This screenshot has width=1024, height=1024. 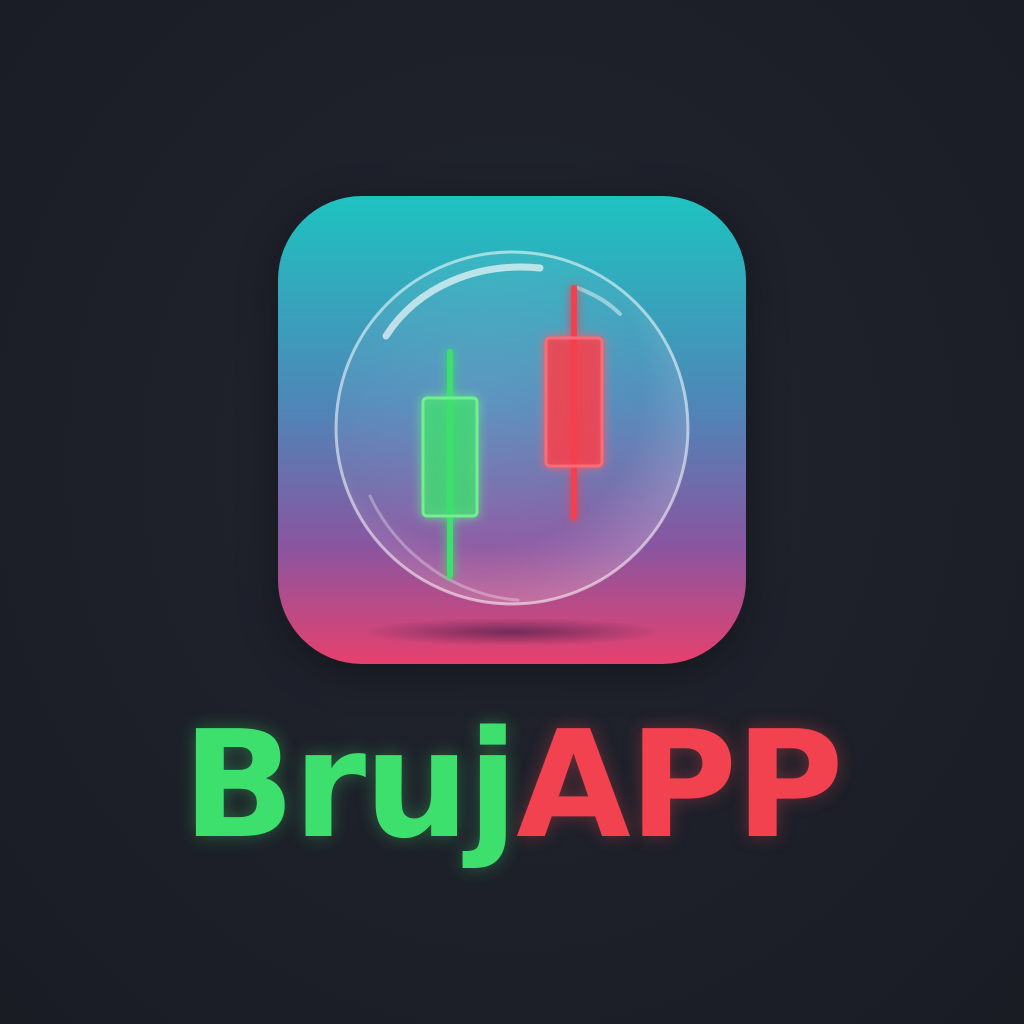 What do you see at coordinates (679, 785) in the screenshot?
I see `wordmark-part-app: APP` at bounding box center [679, 785].